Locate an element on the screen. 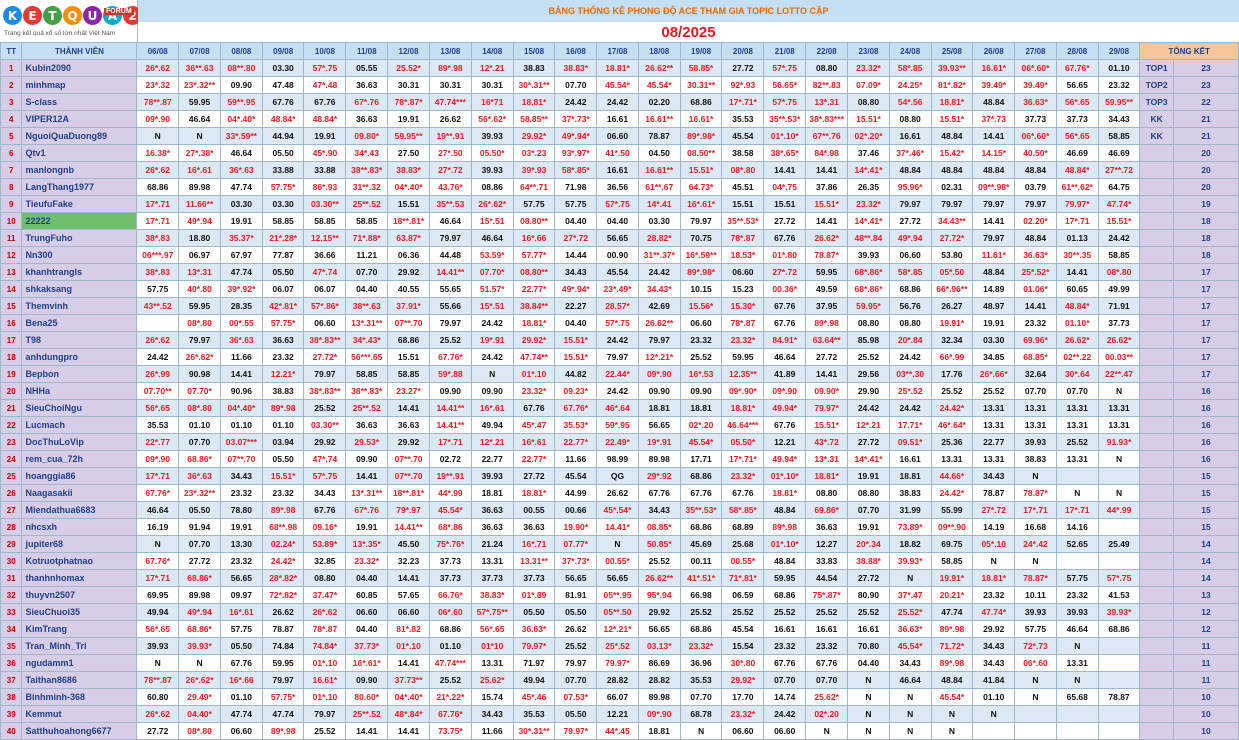 Image resolution: width=1239 pixels, height=740 pixels. day-cell: 80.60* is located at coordinates (367, 697).